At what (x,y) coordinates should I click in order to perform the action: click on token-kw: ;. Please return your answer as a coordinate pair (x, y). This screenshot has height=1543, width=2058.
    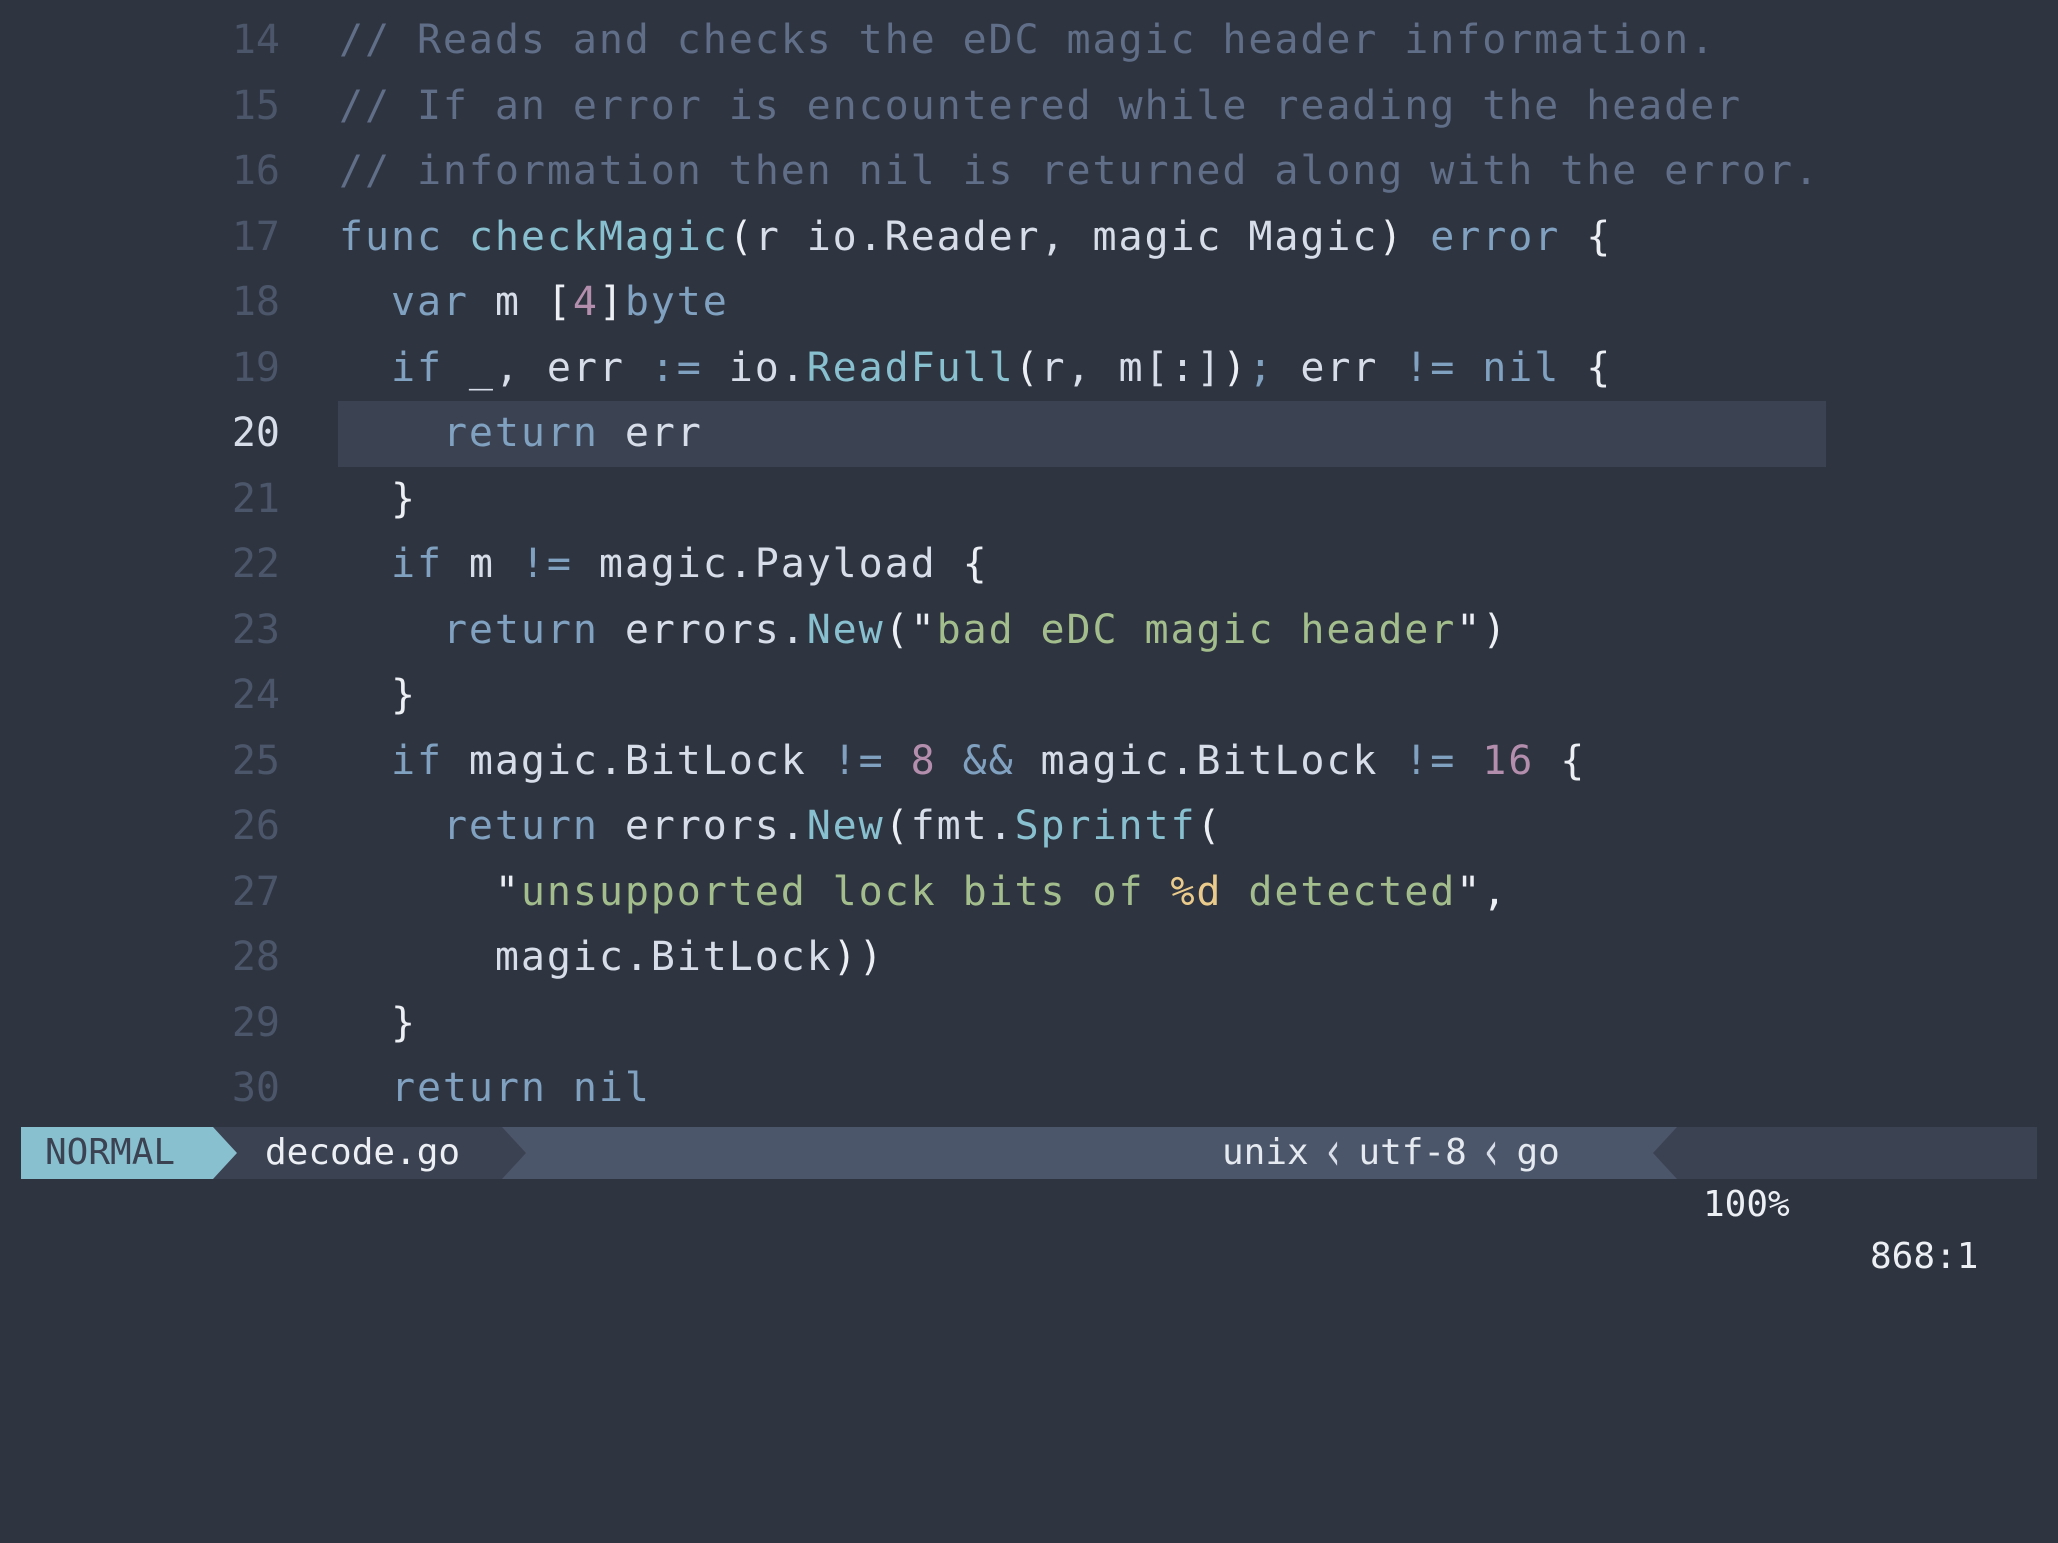
    Looking at the image, I should click on (1261, 367).